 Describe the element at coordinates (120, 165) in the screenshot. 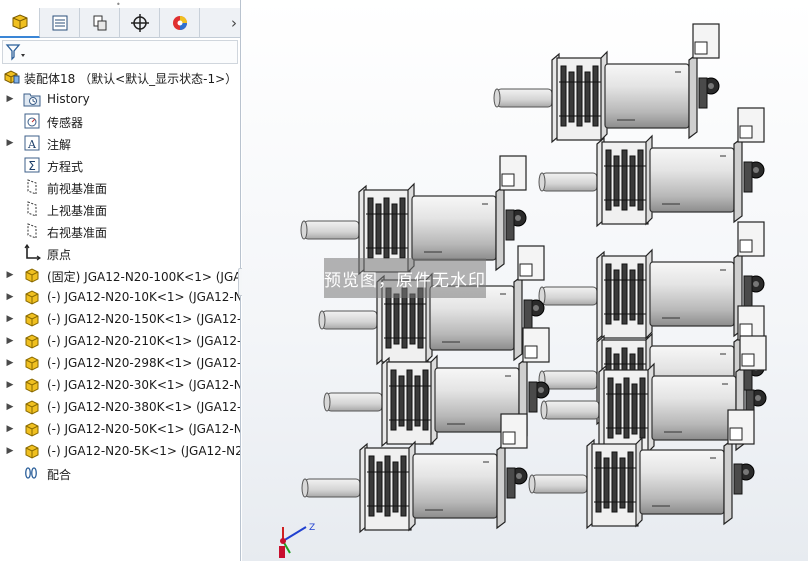

I see `tree-item-equations: Σ 方程式` at that location.